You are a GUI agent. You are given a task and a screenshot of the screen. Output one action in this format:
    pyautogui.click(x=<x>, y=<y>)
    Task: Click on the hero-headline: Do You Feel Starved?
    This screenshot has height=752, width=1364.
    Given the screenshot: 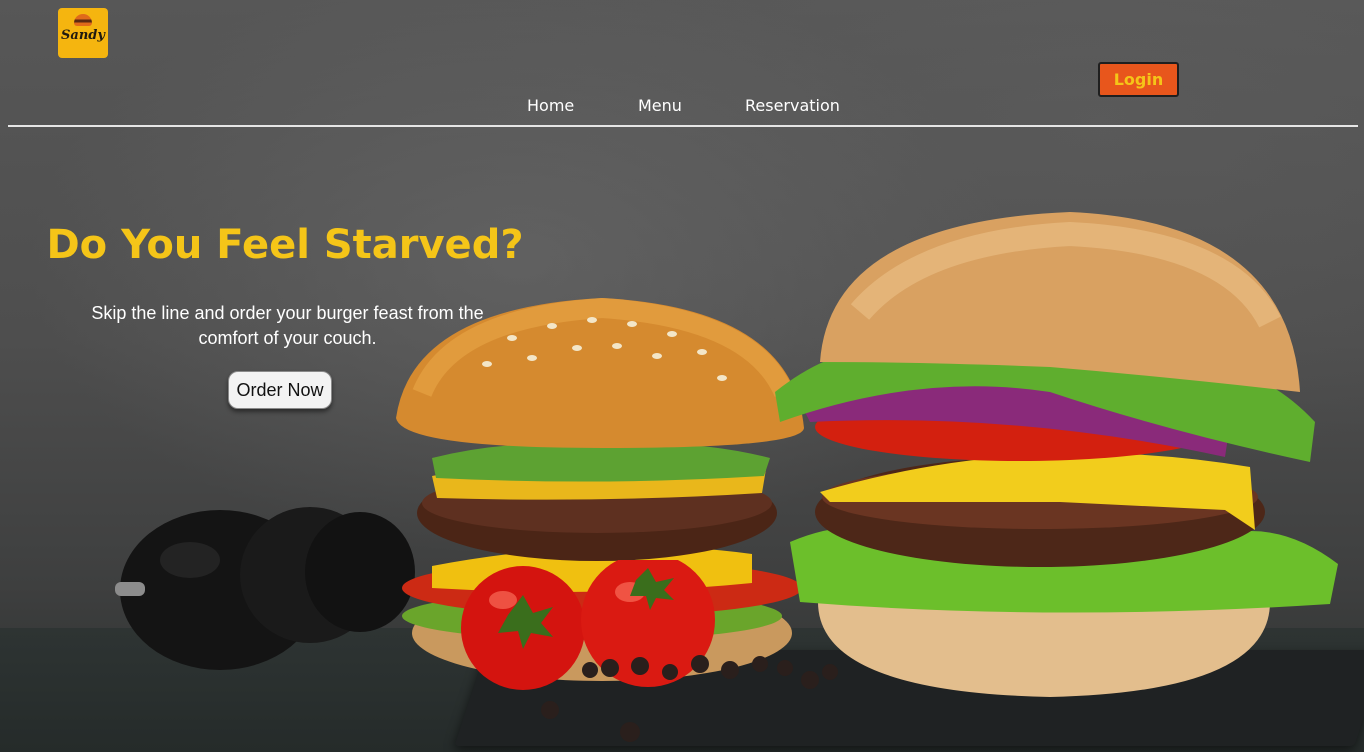 What is the action you would take?
    pyautogui.click(x=285, y=245)
    